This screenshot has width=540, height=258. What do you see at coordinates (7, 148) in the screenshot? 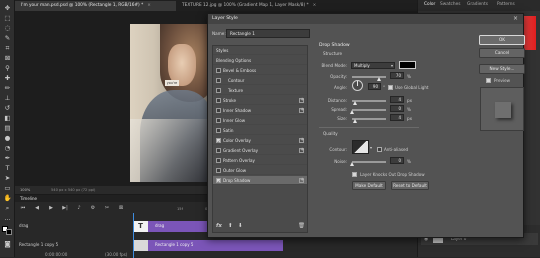
I see `dodge-tool-icon: ◔` at bounding box center [7, 148].